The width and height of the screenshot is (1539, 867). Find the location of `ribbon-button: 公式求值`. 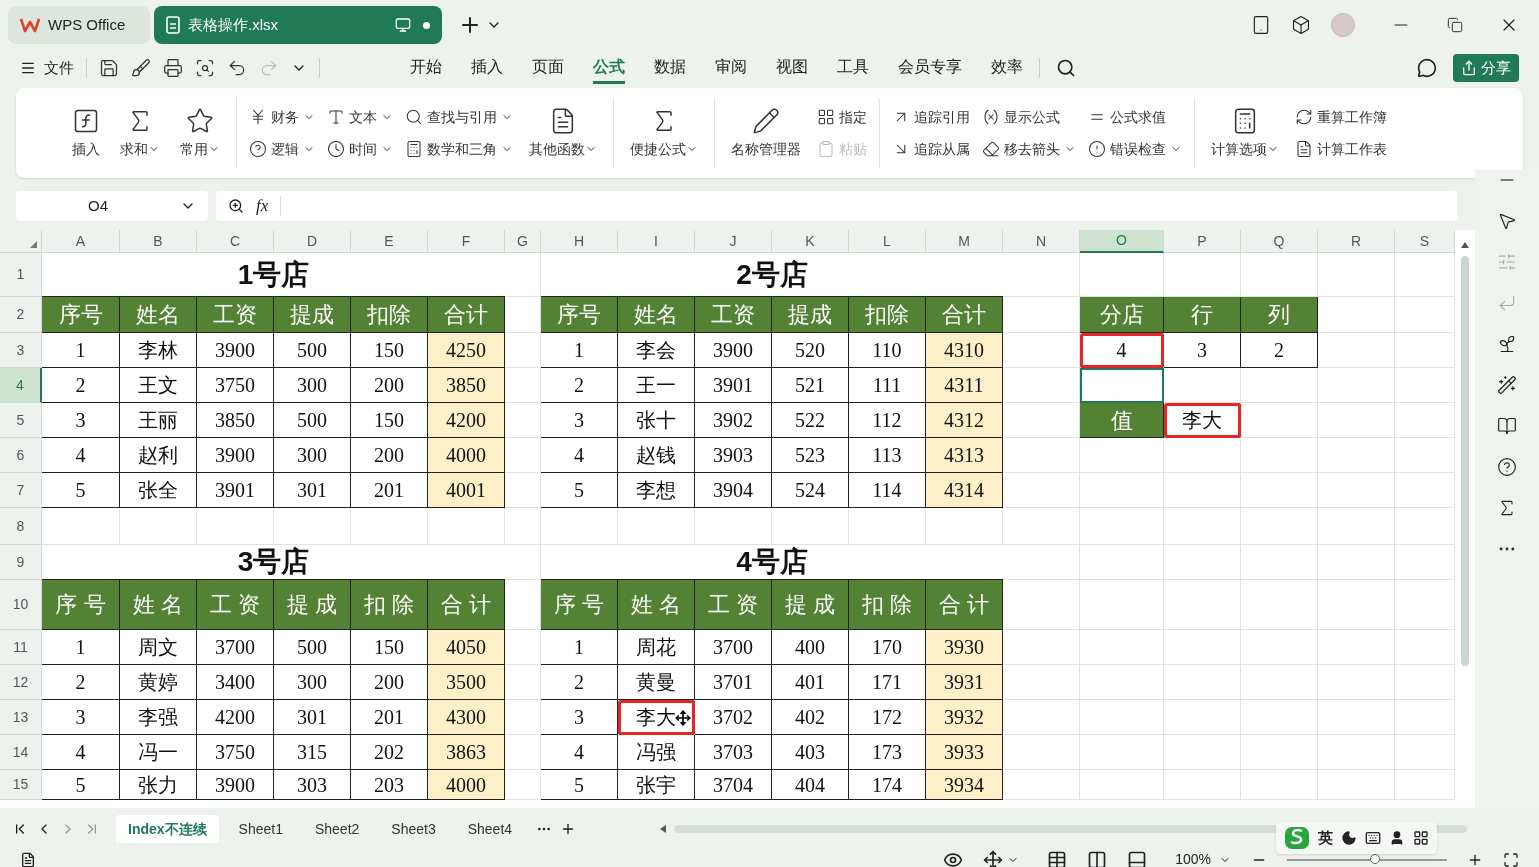

ribbon-button: 公式求值 is located at coordinates (1135, 117).